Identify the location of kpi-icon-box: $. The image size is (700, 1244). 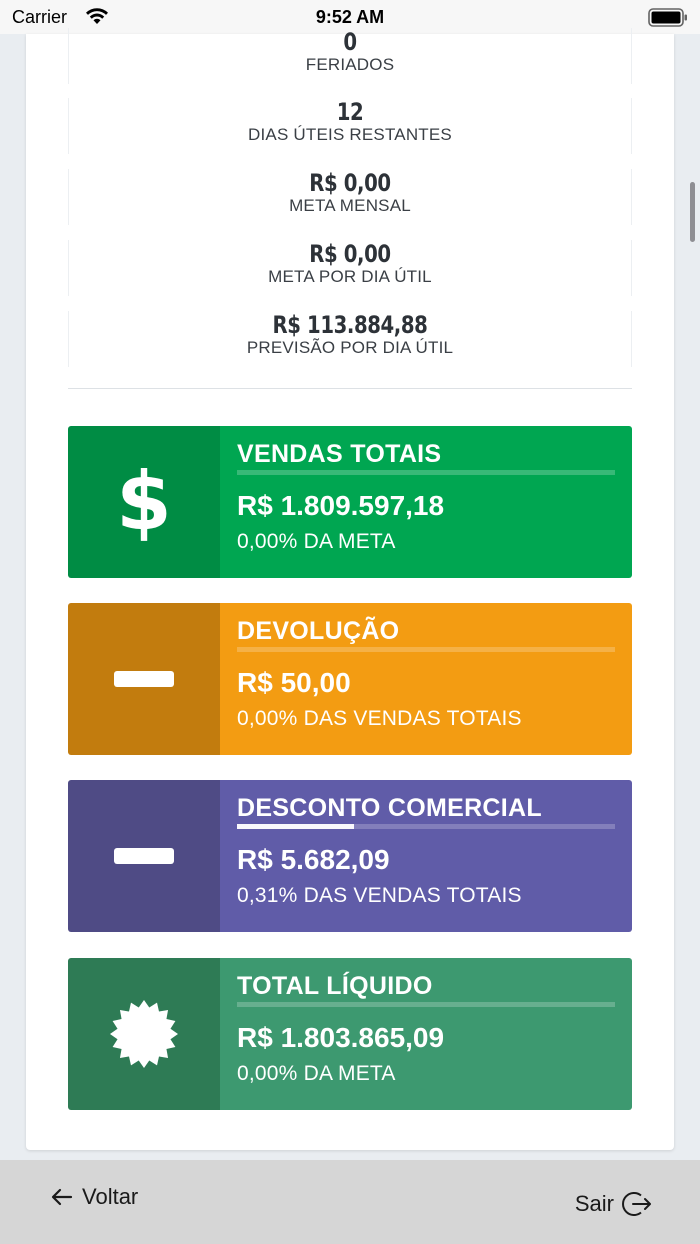
(144, 502).